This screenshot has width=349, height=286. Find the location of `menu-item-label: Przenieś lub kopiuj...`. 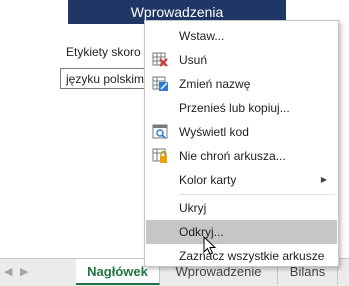

menu-item-label: Przenieś lub kopiuj... is located at coordinates (234, 108).